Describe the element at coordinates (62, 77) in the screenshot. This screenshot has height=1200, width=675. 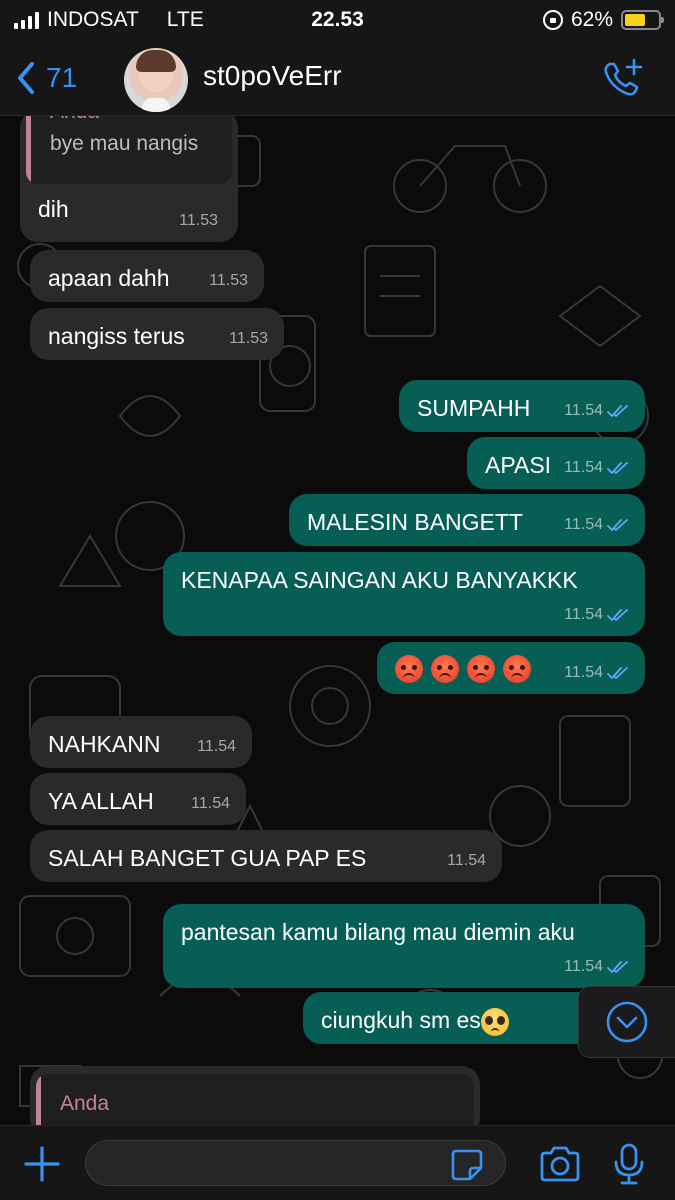
I see `unread-count: 71` at that location.